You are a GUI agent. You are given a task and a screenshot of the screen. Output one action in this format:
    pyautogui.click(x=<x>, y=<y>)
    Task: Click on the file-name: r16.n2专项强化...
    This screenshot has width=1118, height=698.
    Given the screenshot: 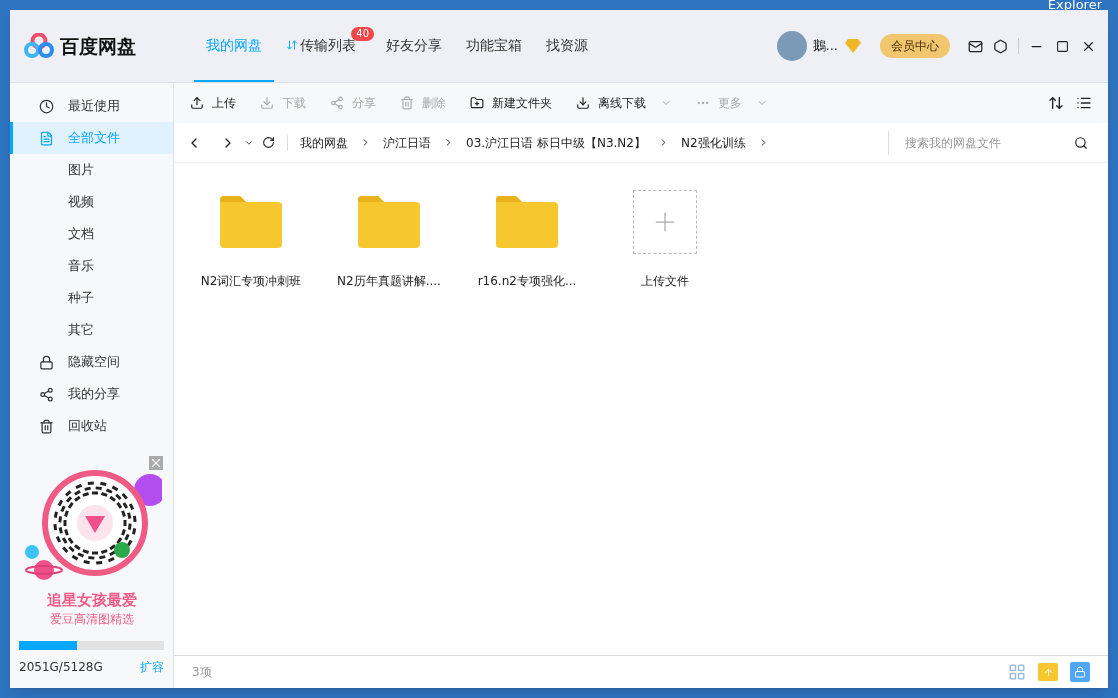 What is the action you would take?
    pyautogui.click(x=527, y=281)
    